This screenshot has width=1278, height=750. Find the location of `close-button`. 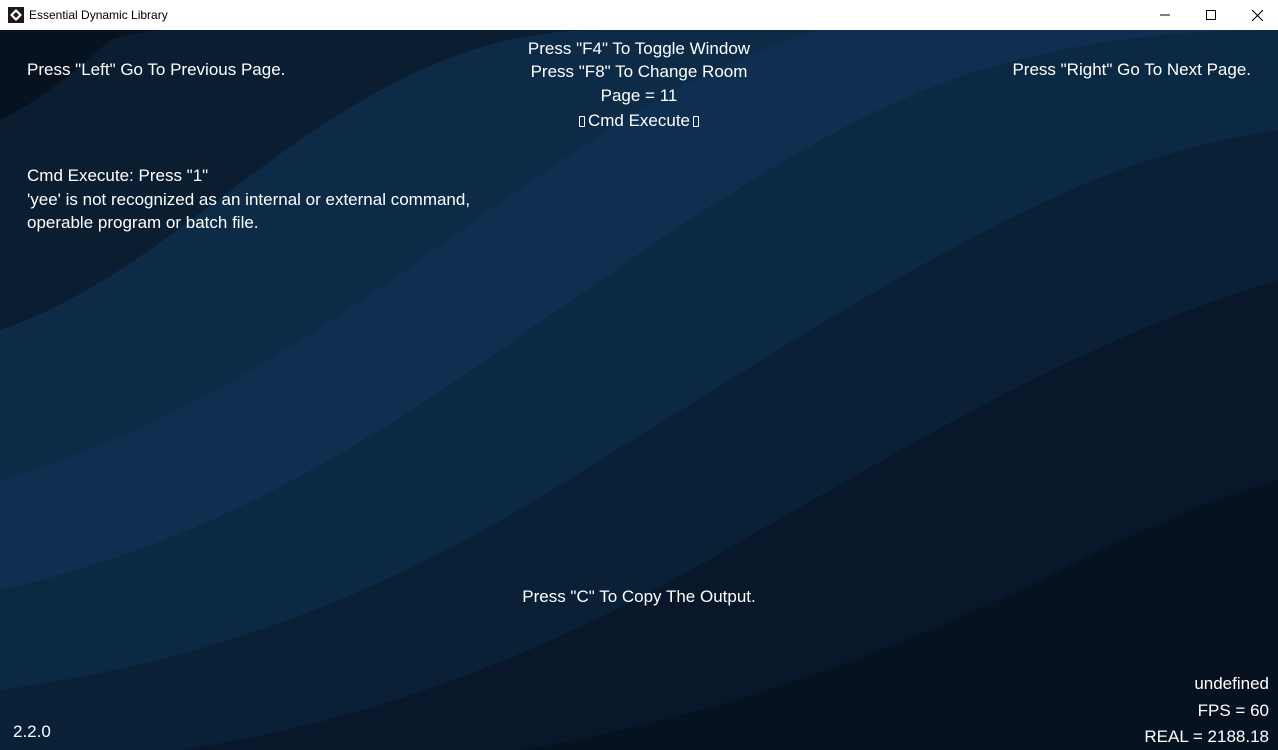

close-button is located at coordinates (1256, 15).